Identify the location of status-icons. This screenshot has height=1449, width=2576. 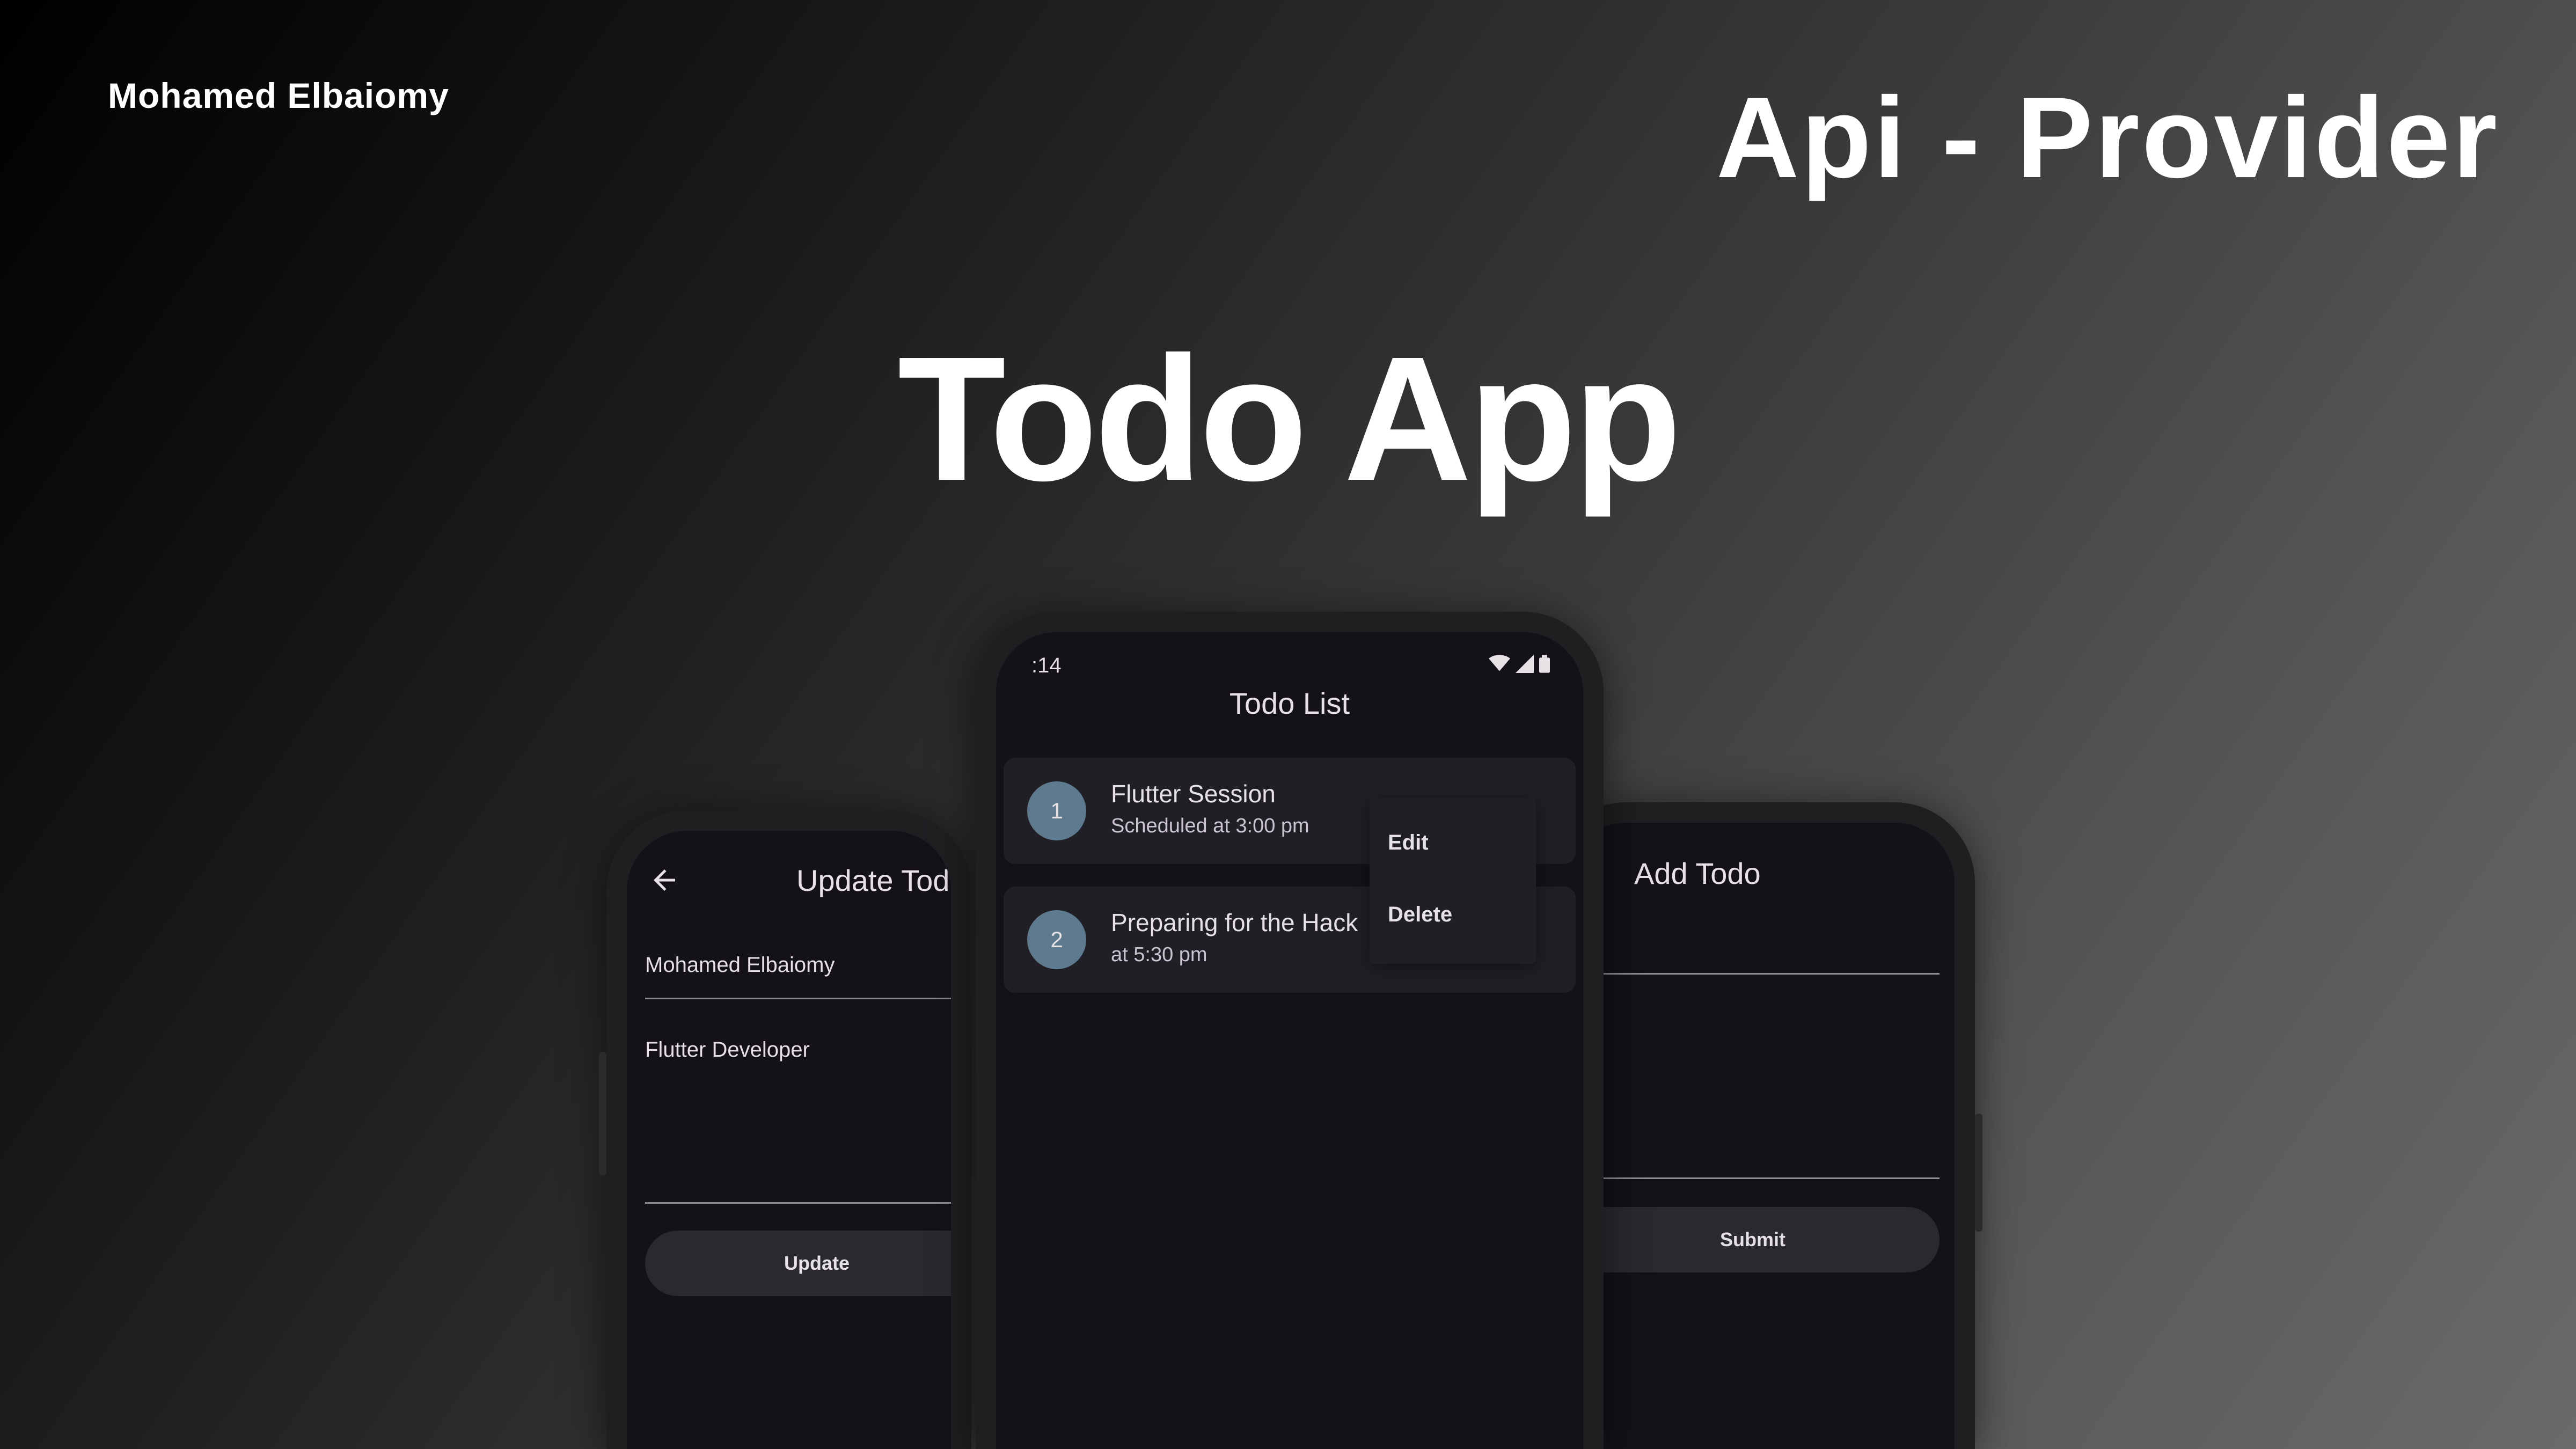
(1519, 665).